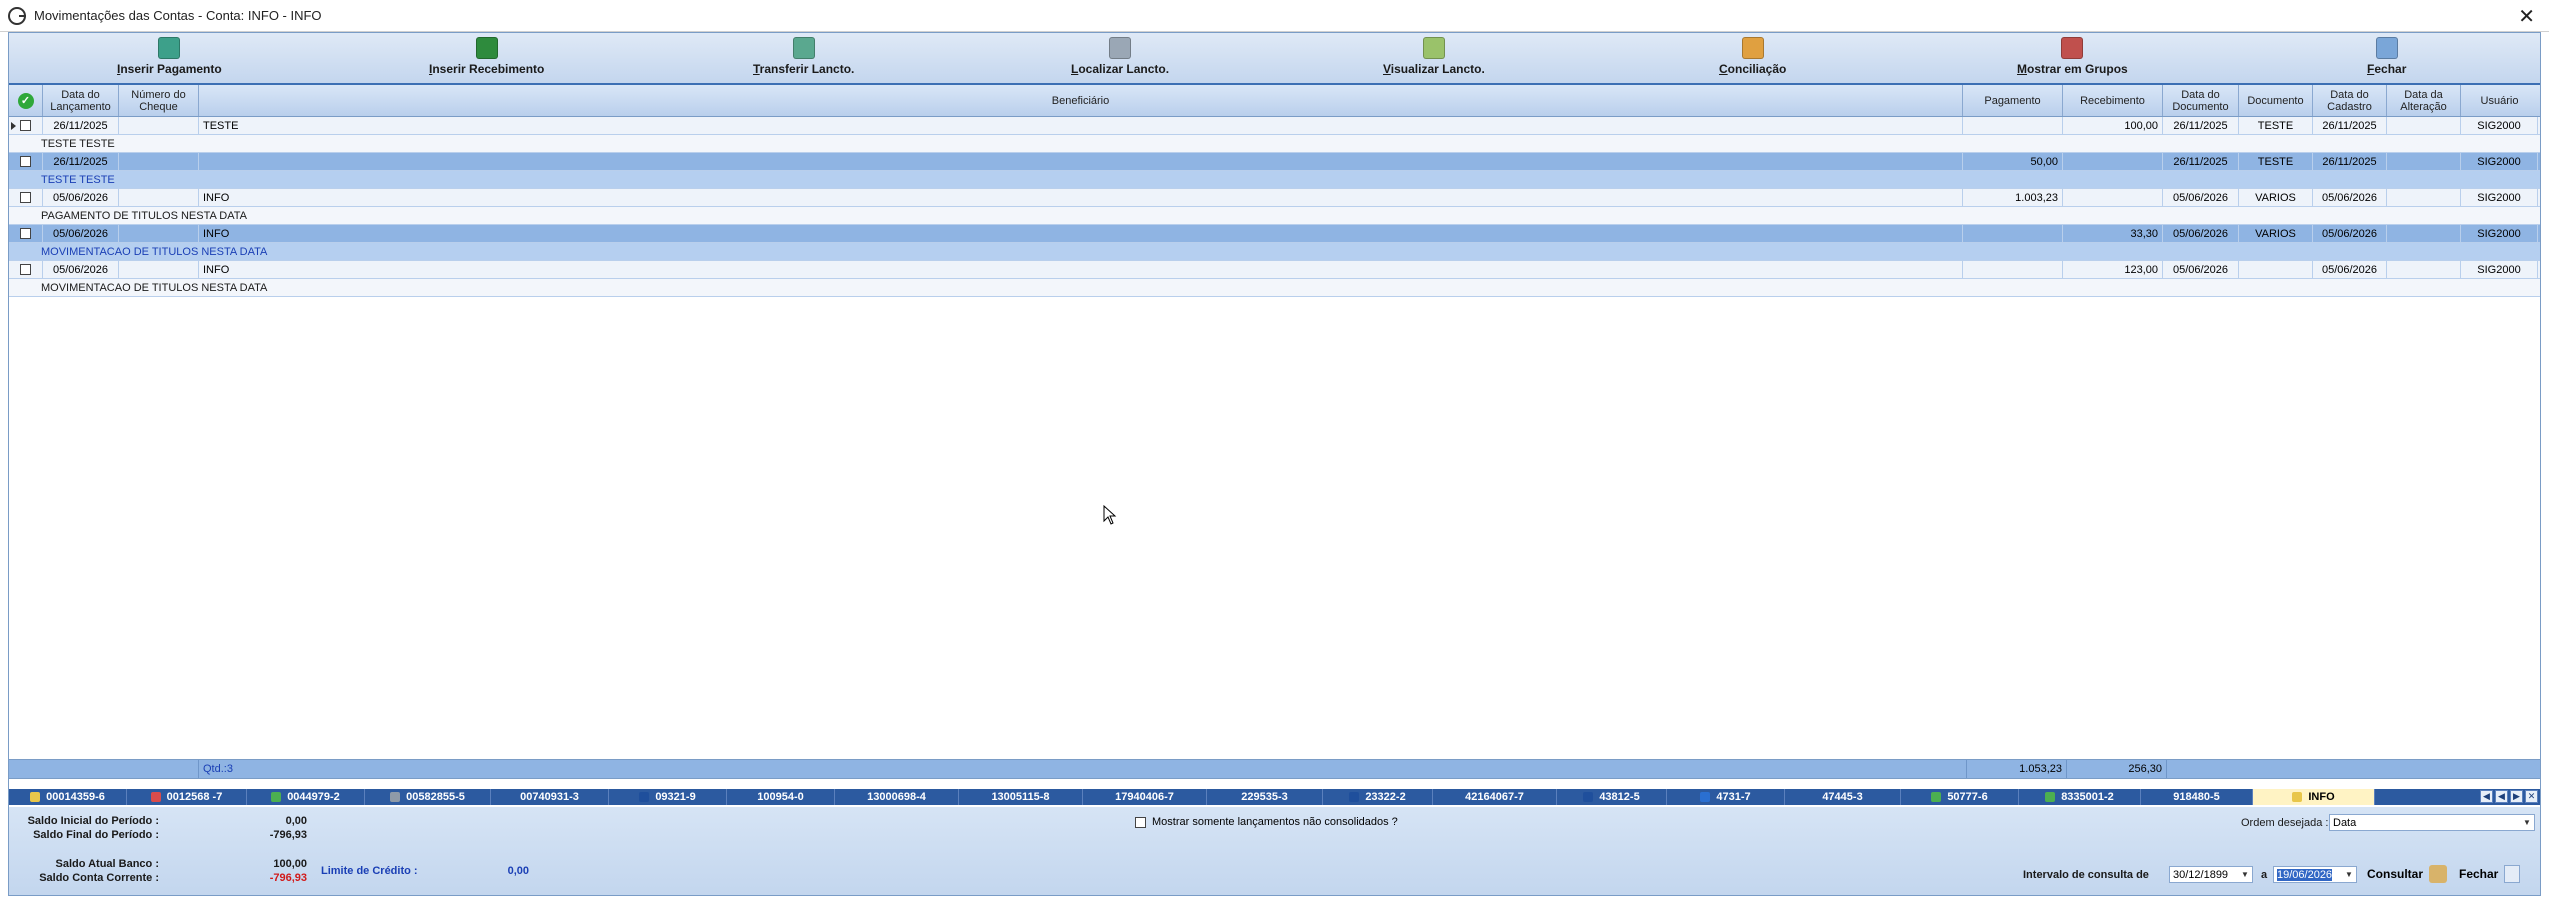 This screenshot has width=2549, height=905. Describe the element at coordinates (668, 797) in the screenshot. I see `account-tab: 09321-9` at that location.